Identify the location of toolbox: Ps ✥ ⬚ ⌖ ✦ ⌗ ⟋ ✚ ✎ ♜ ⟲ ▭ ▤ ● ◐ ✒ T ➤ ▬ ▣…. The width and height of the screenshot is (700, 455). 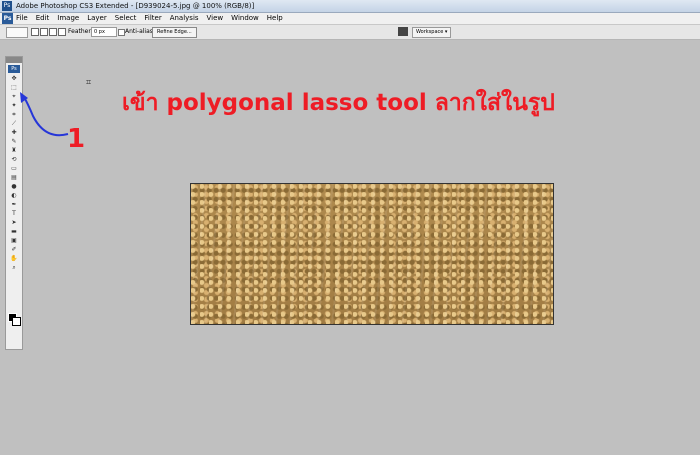
(14, 203).